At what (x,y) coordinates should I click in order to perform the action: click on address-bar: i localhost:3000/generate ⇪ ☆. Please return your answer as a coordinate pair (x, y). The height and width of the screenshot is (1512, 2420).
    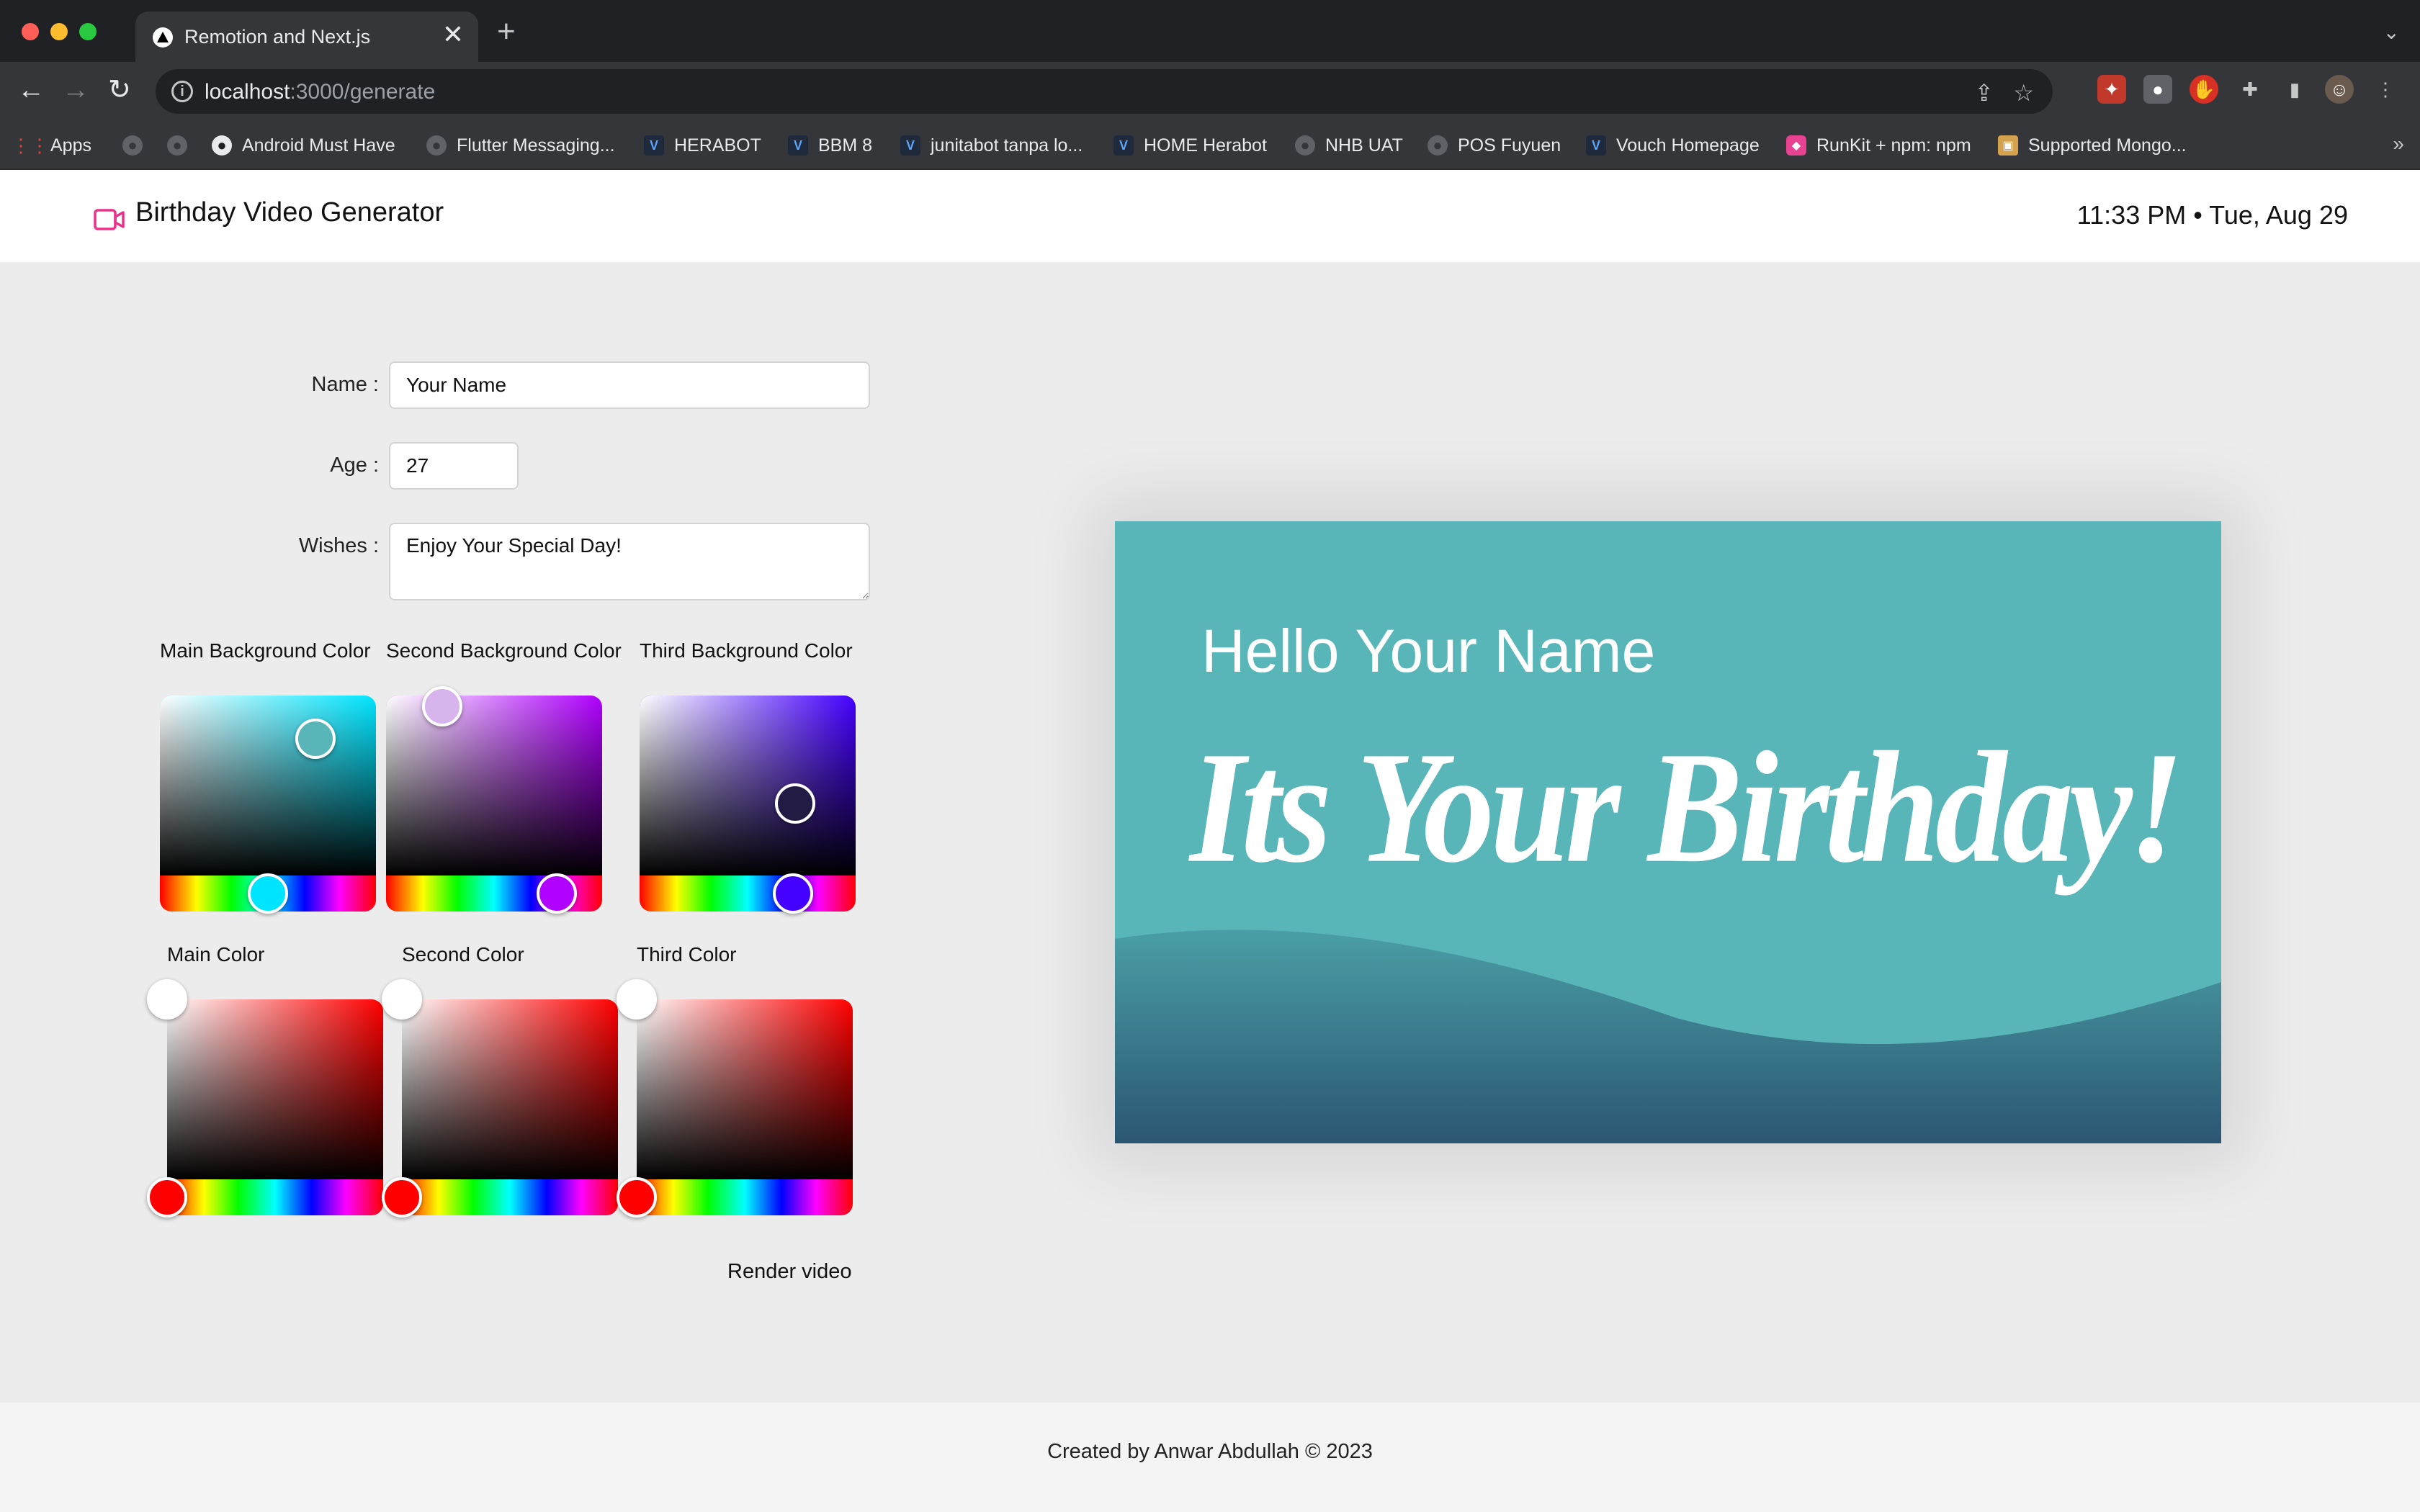
    Looking at the image, I should click on (1104, 91).